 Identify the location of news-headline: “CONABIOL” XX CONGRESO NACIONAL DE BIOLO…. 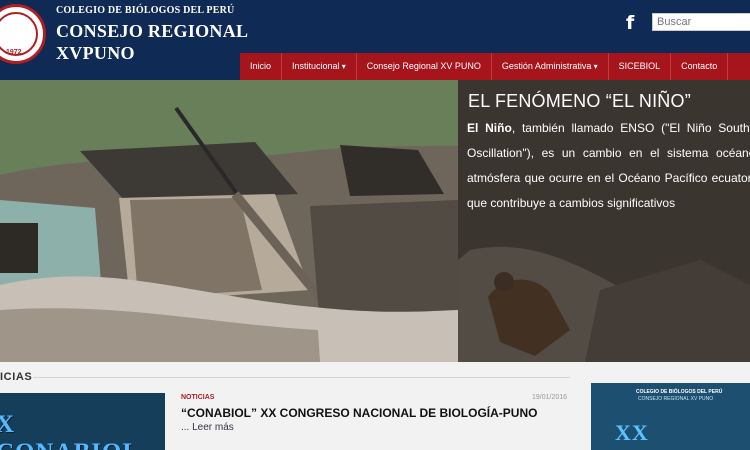
(376, 413).